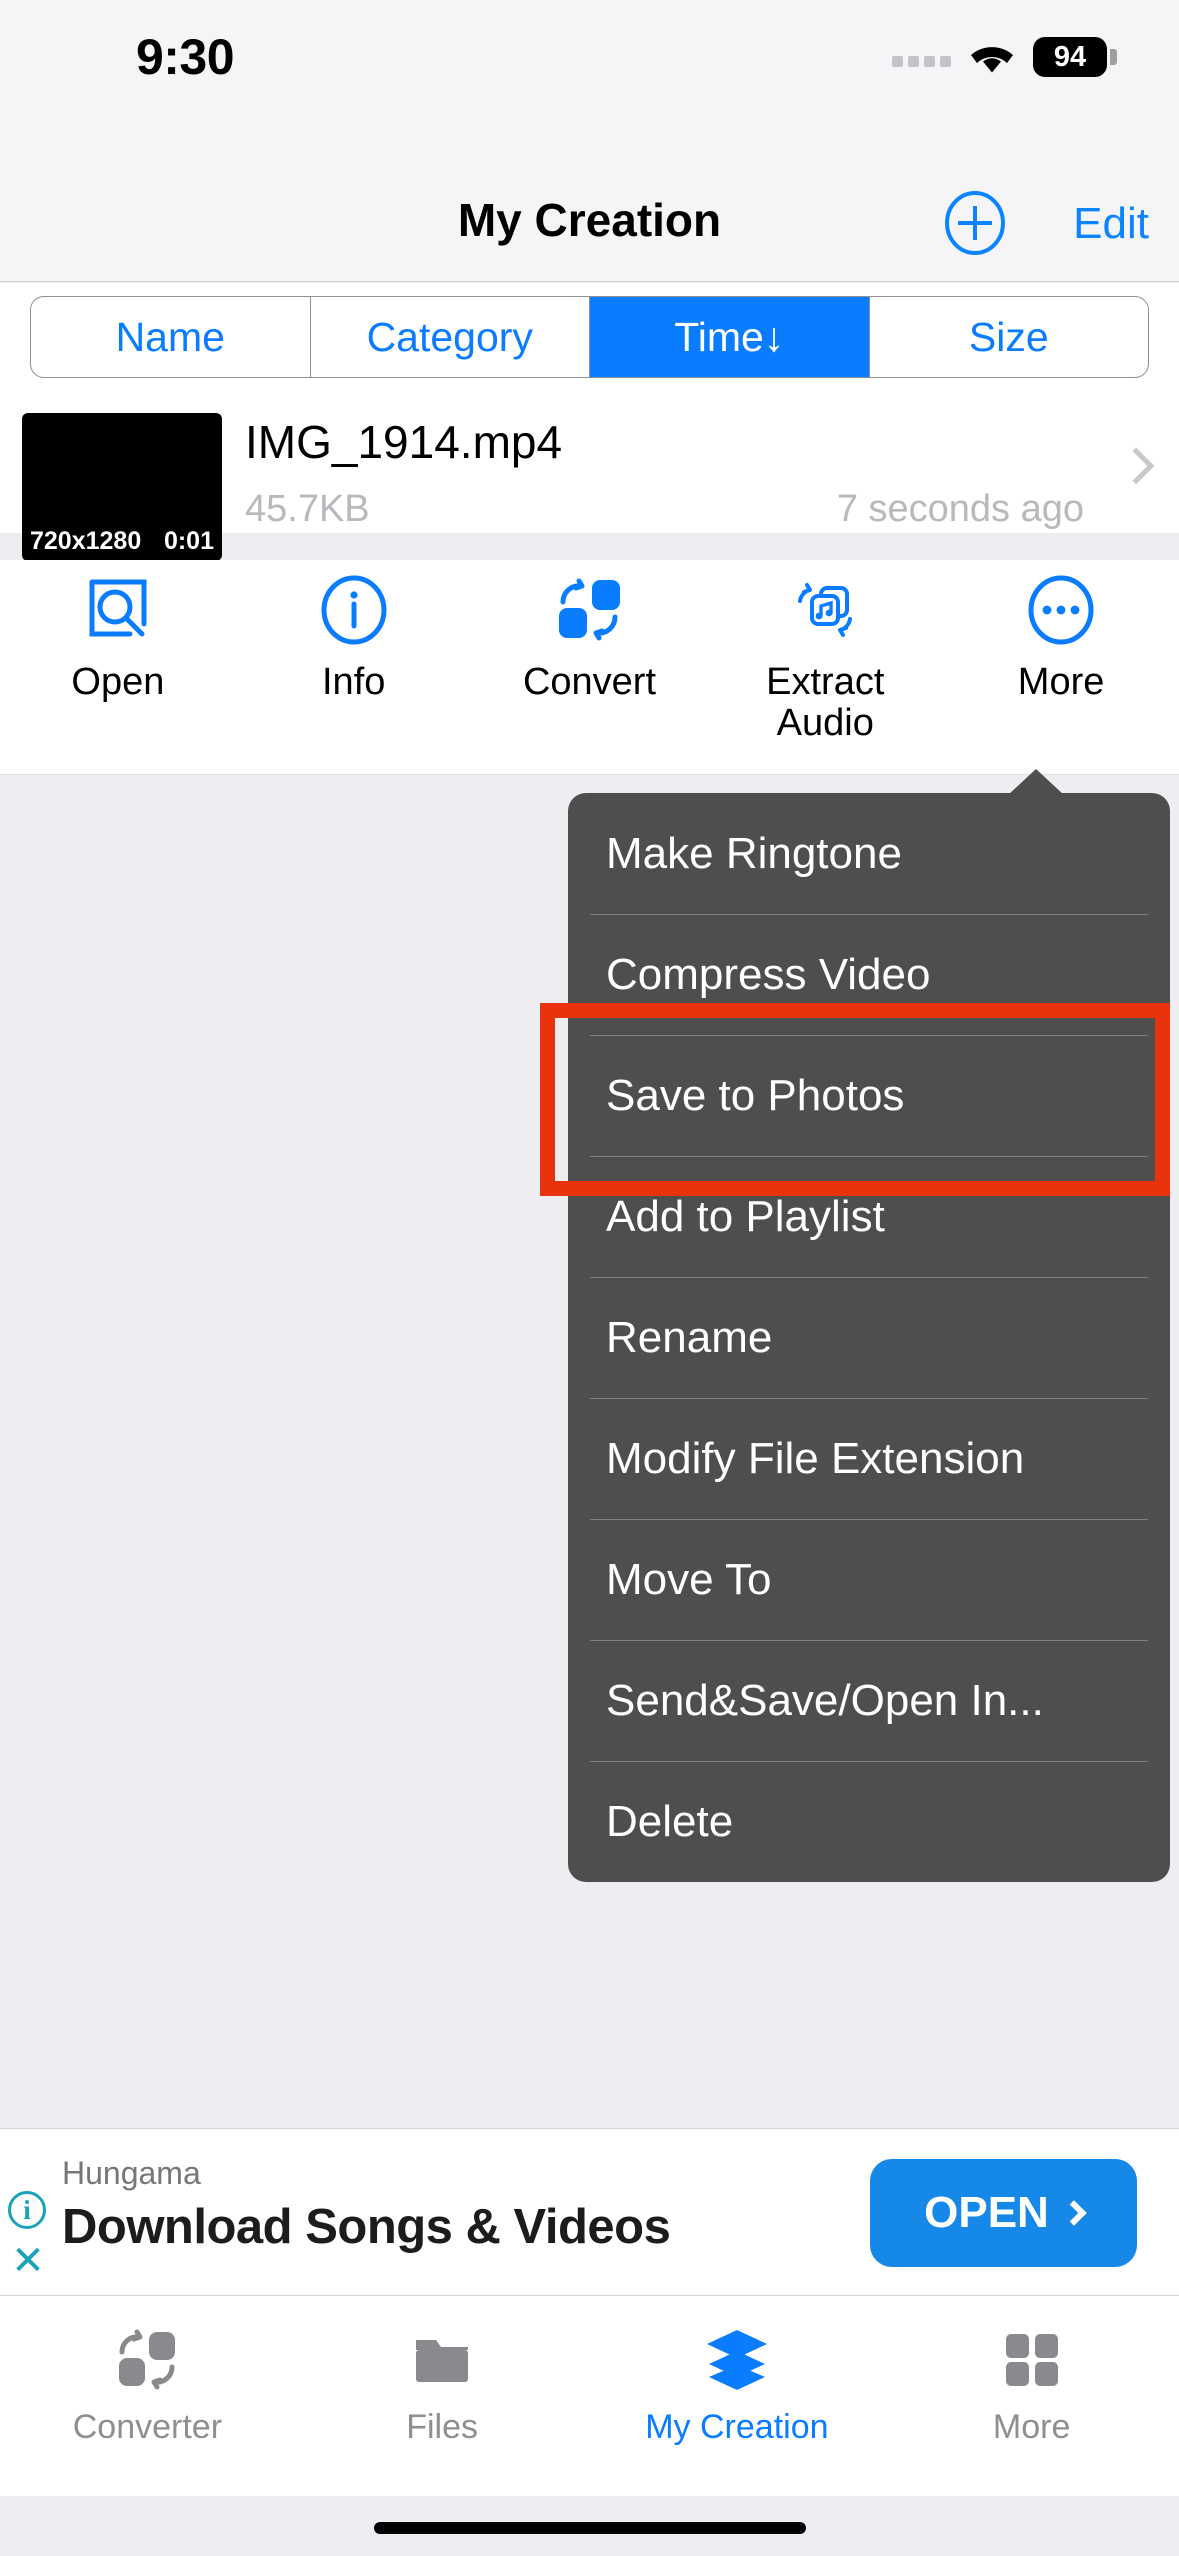 This screenshot has width=1179, height=2556. What do you see at coordinates (737, 2360) in the screenshot?
I see `layers-icon` at bounding box center [737, 2360].